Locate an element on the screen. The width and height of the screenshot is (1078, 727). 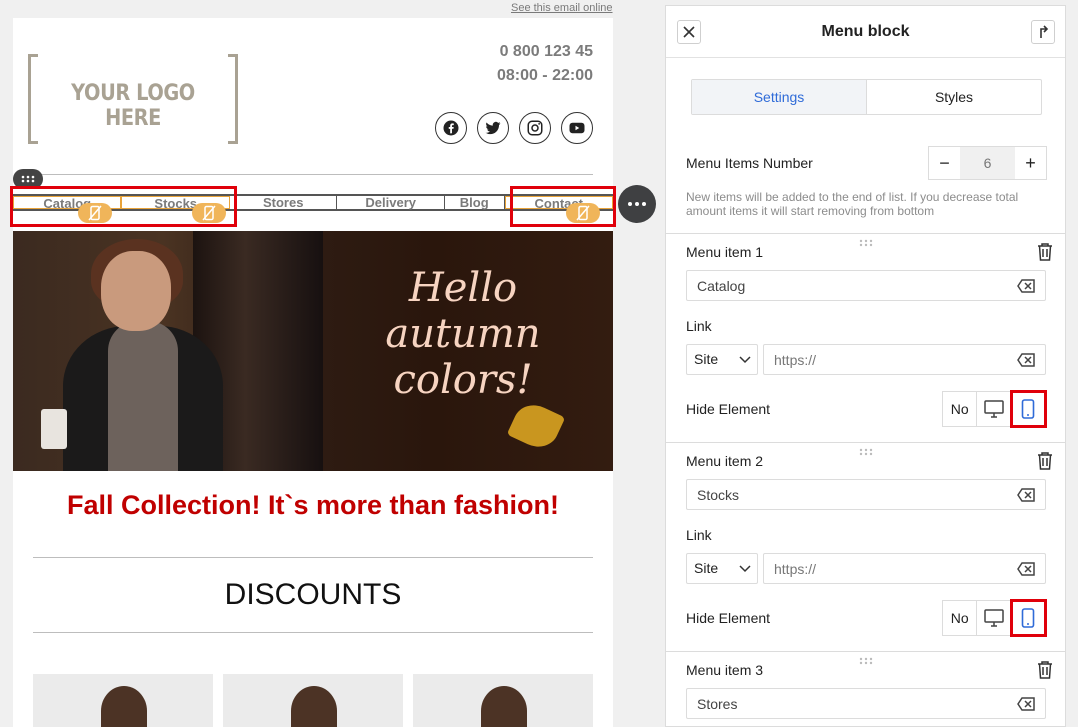
menu-link-label: Blog is located at coordinates (474, 202).